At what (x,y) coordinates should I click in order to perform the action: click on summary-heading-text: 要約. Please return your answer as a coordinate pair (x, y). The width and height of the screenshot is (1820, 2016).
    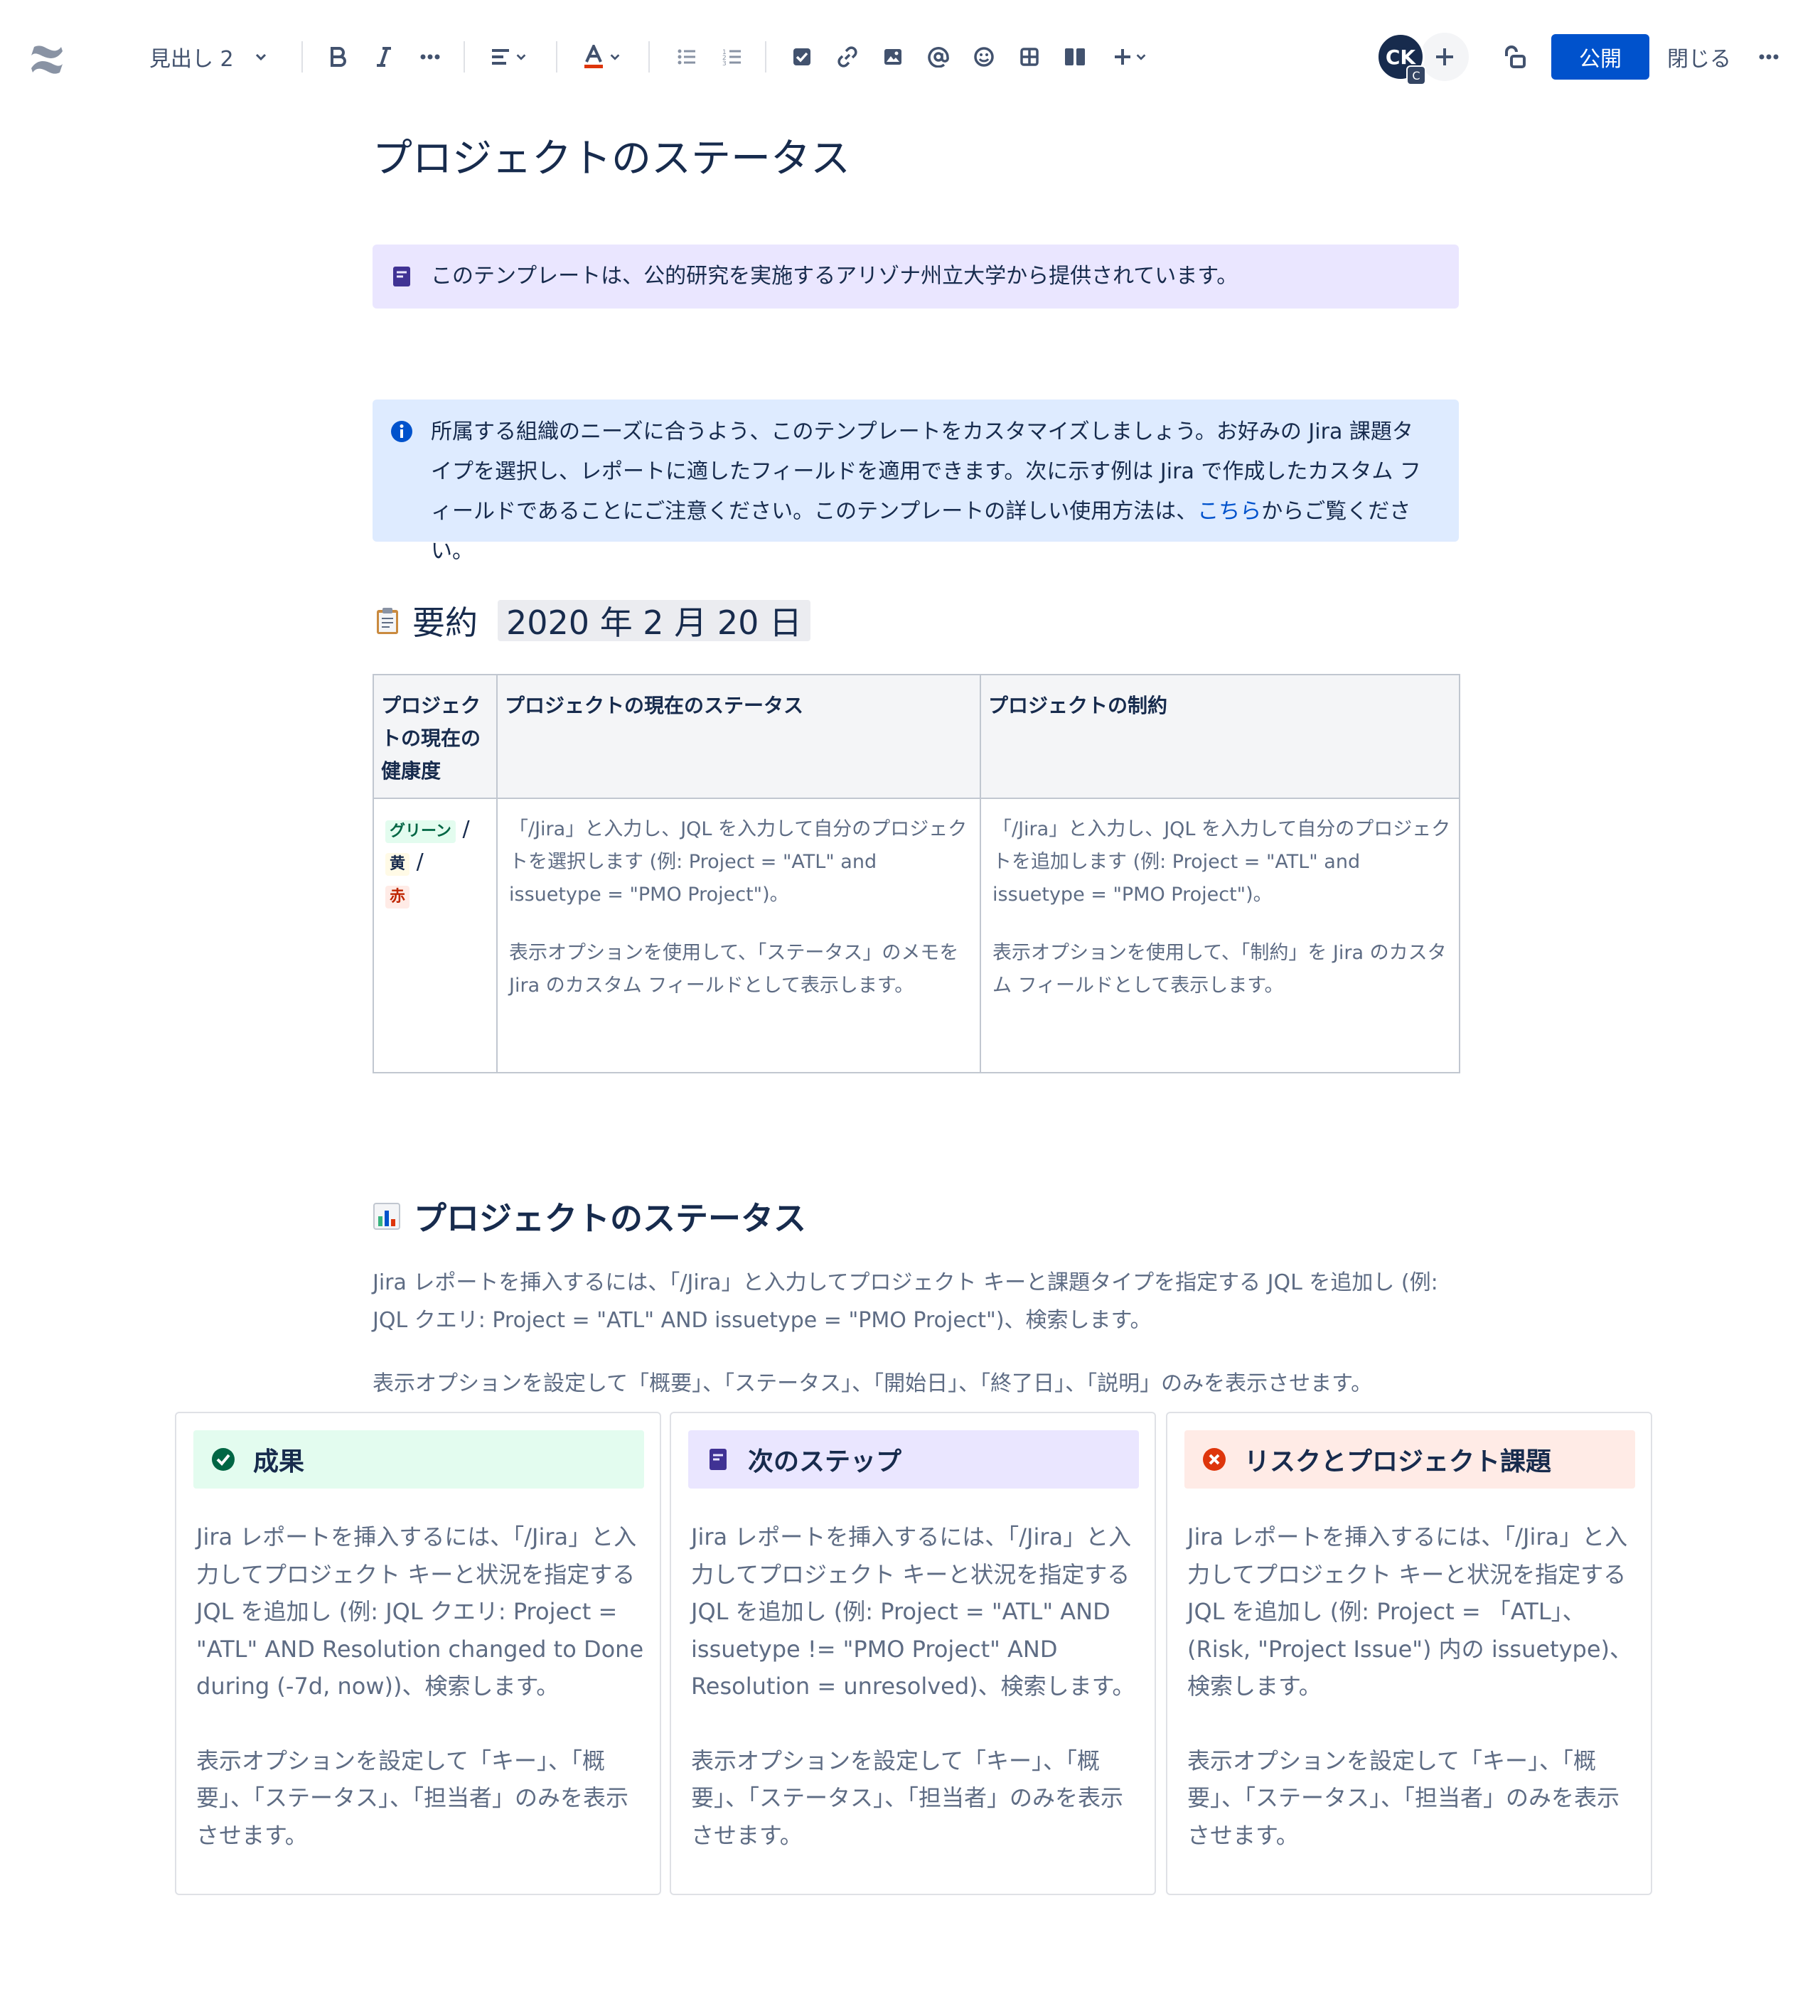
    Looking at the image, I should click on (445, 623).